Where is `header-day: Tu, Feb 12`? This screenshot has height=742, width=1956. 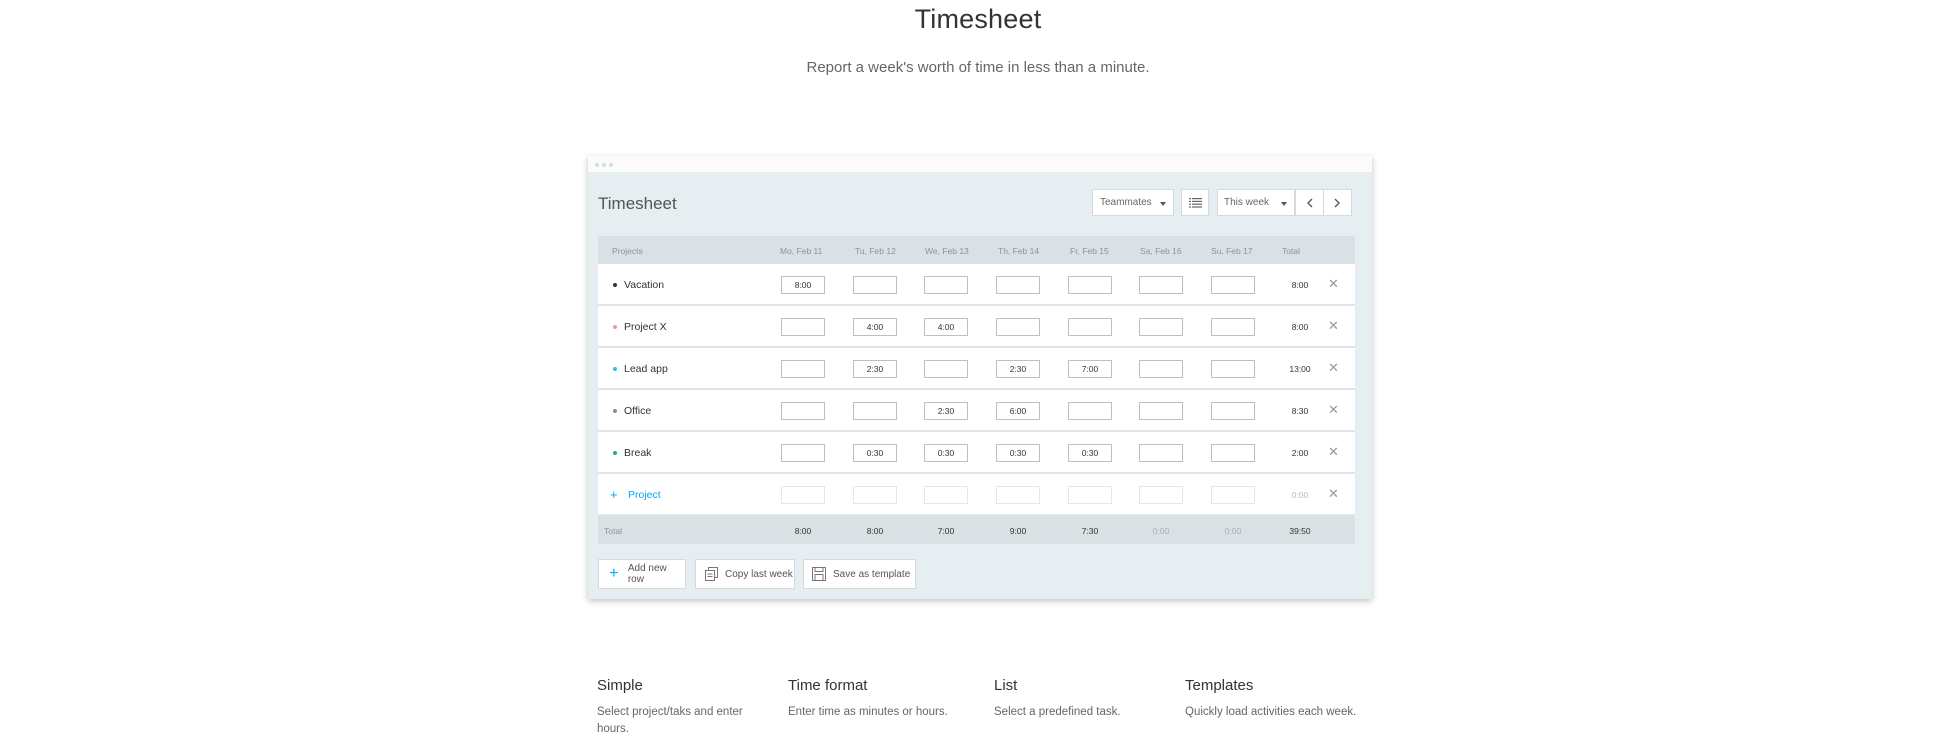 header-day: Tu, Feb 12 is located at coordinates (875, 251).